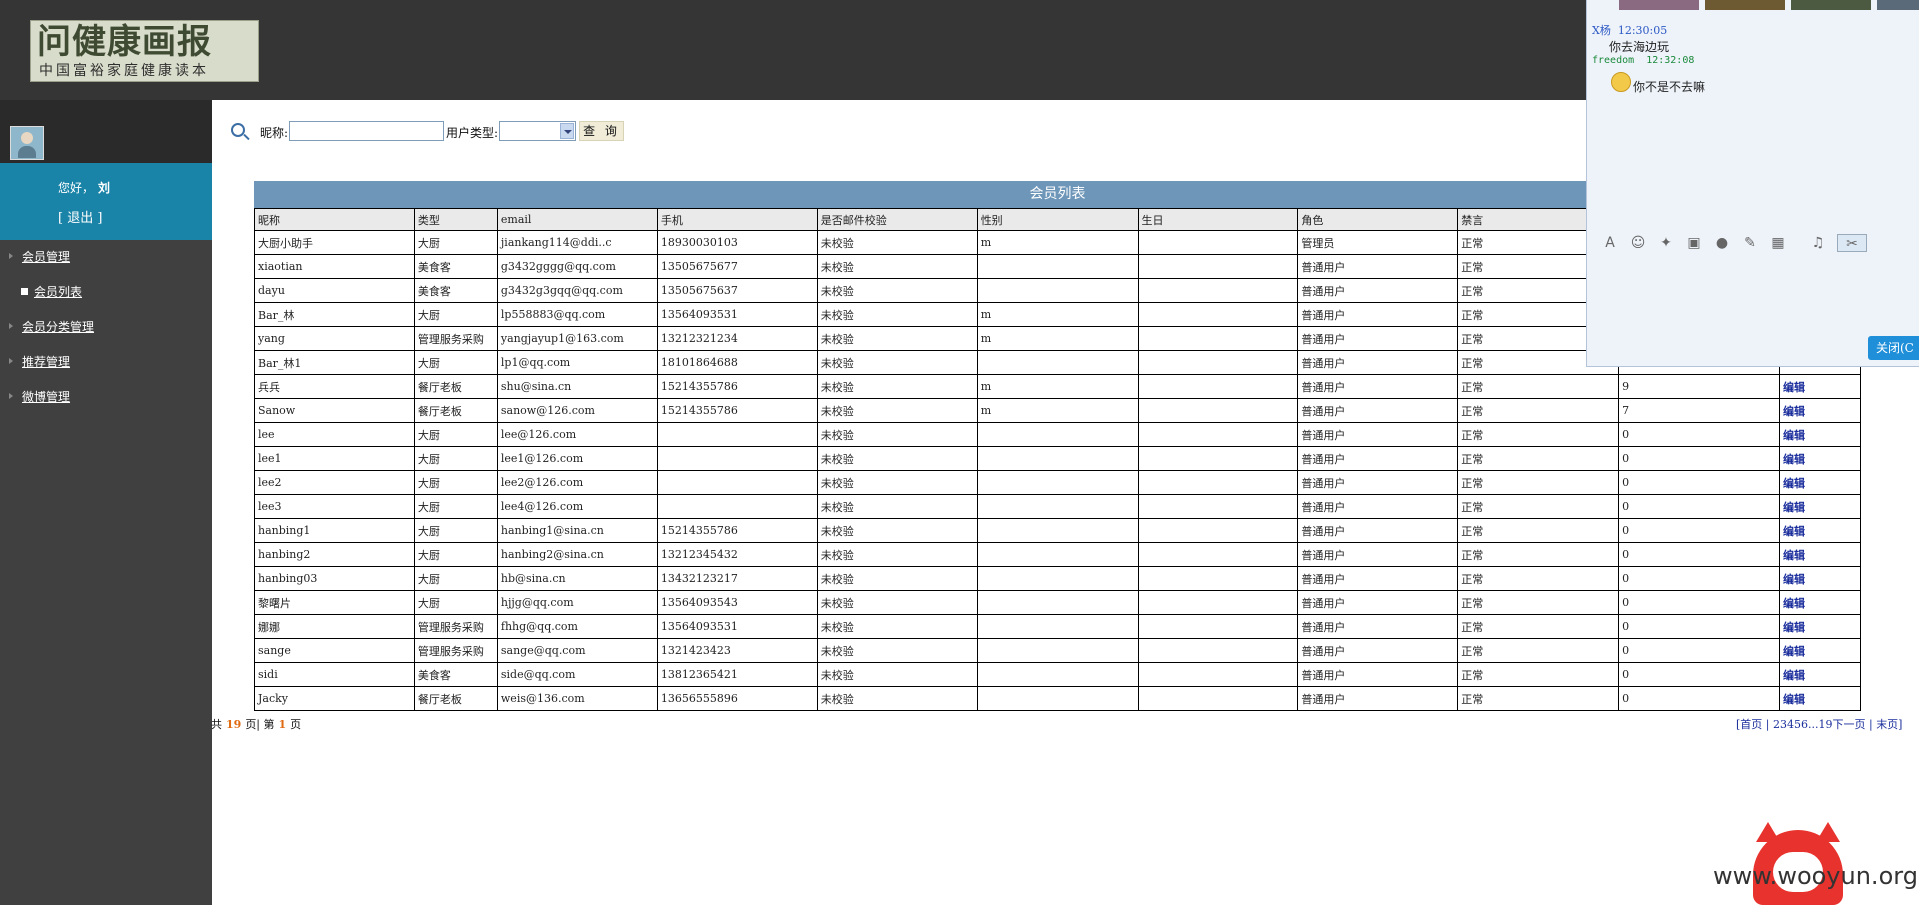 The height and width of the screenshot is (905, 1919). I want to click on table-cell: 大厨, so click(455, 578).